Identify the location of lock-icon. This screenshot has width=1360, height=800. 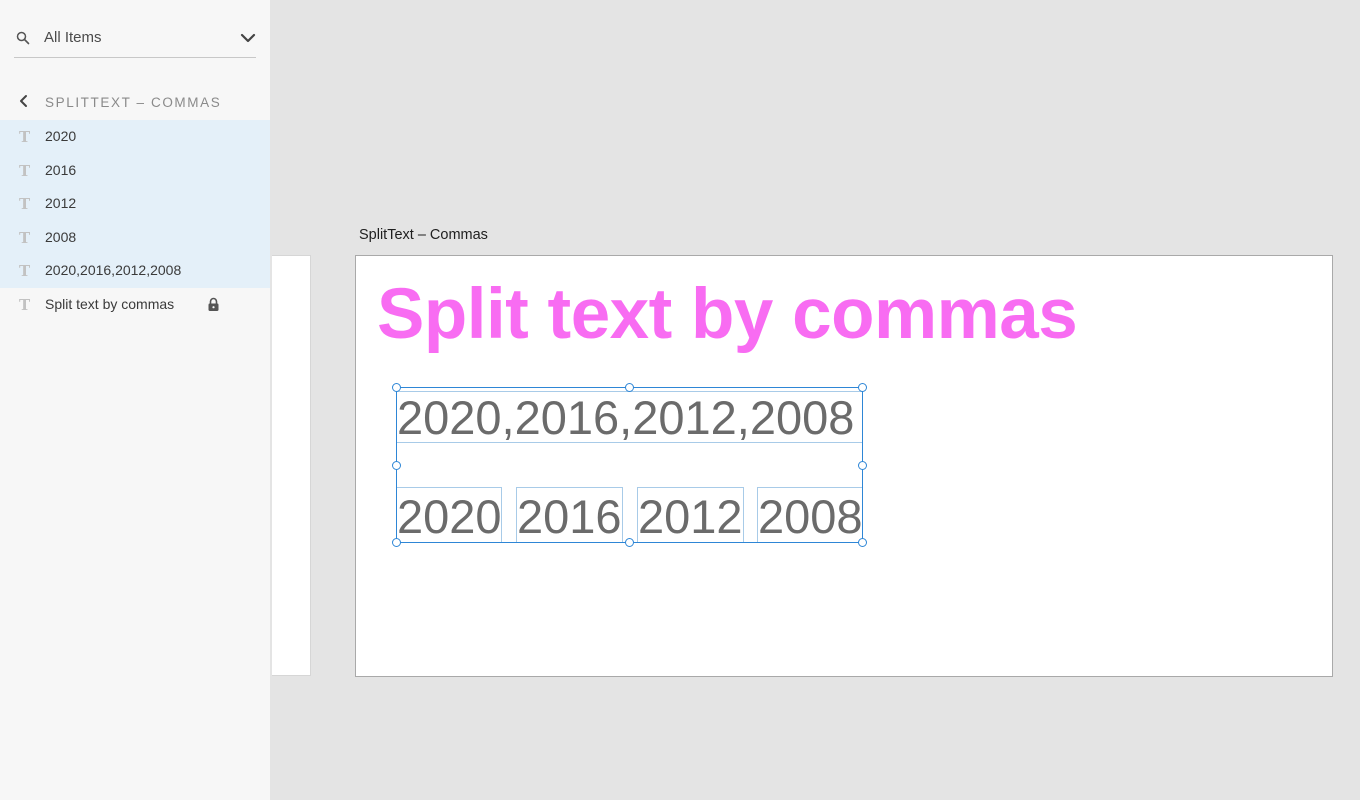
(213, 304).